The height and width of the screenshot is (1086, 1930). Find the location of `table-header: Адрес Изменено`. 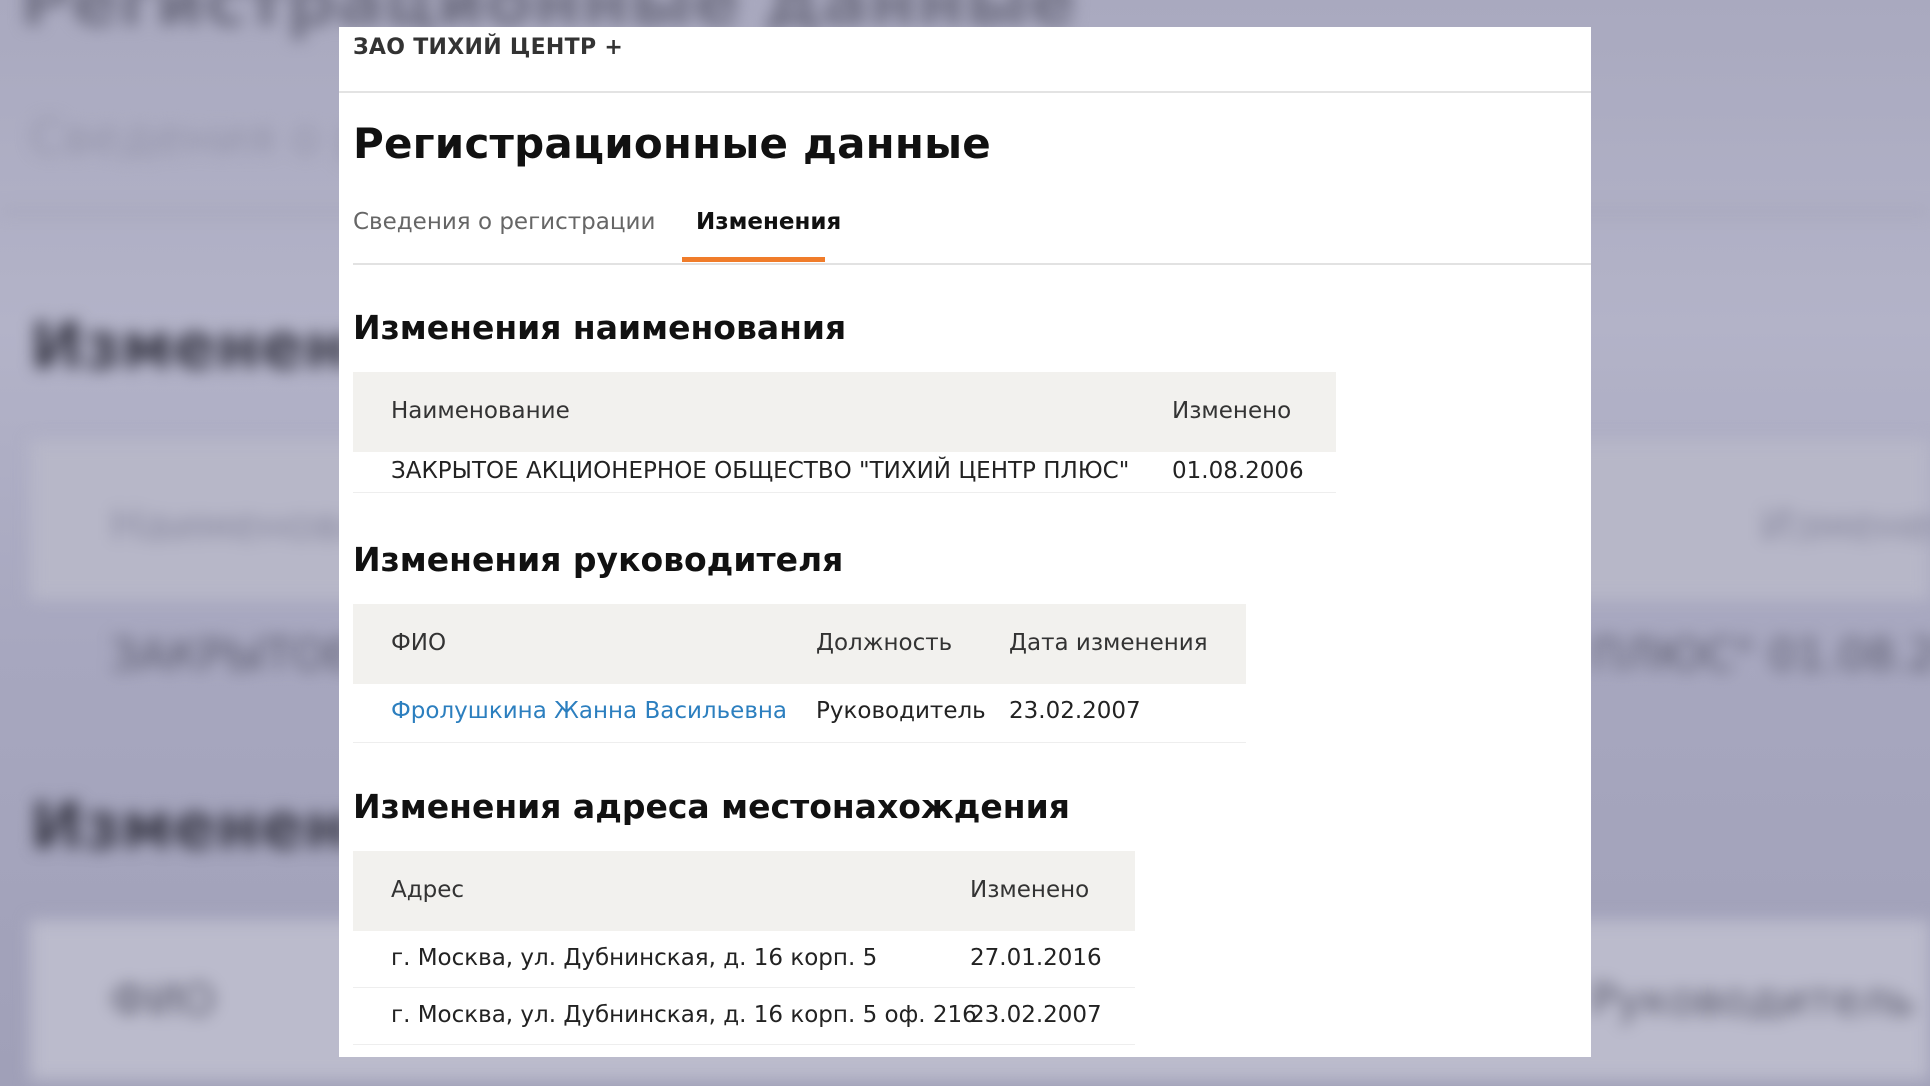

table-header: Адрес Изменено is located at coordinates (744, 891).